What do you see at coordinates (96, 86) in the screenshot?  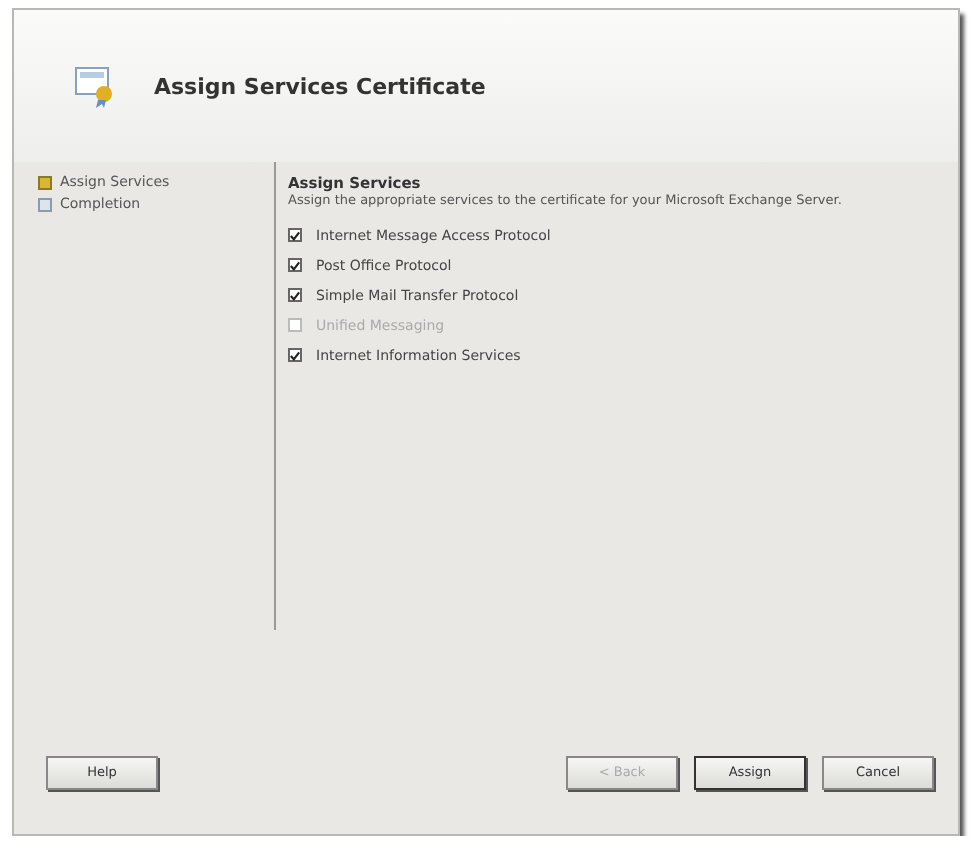 I see `certificate-icon` at bounding box center [96, 86].